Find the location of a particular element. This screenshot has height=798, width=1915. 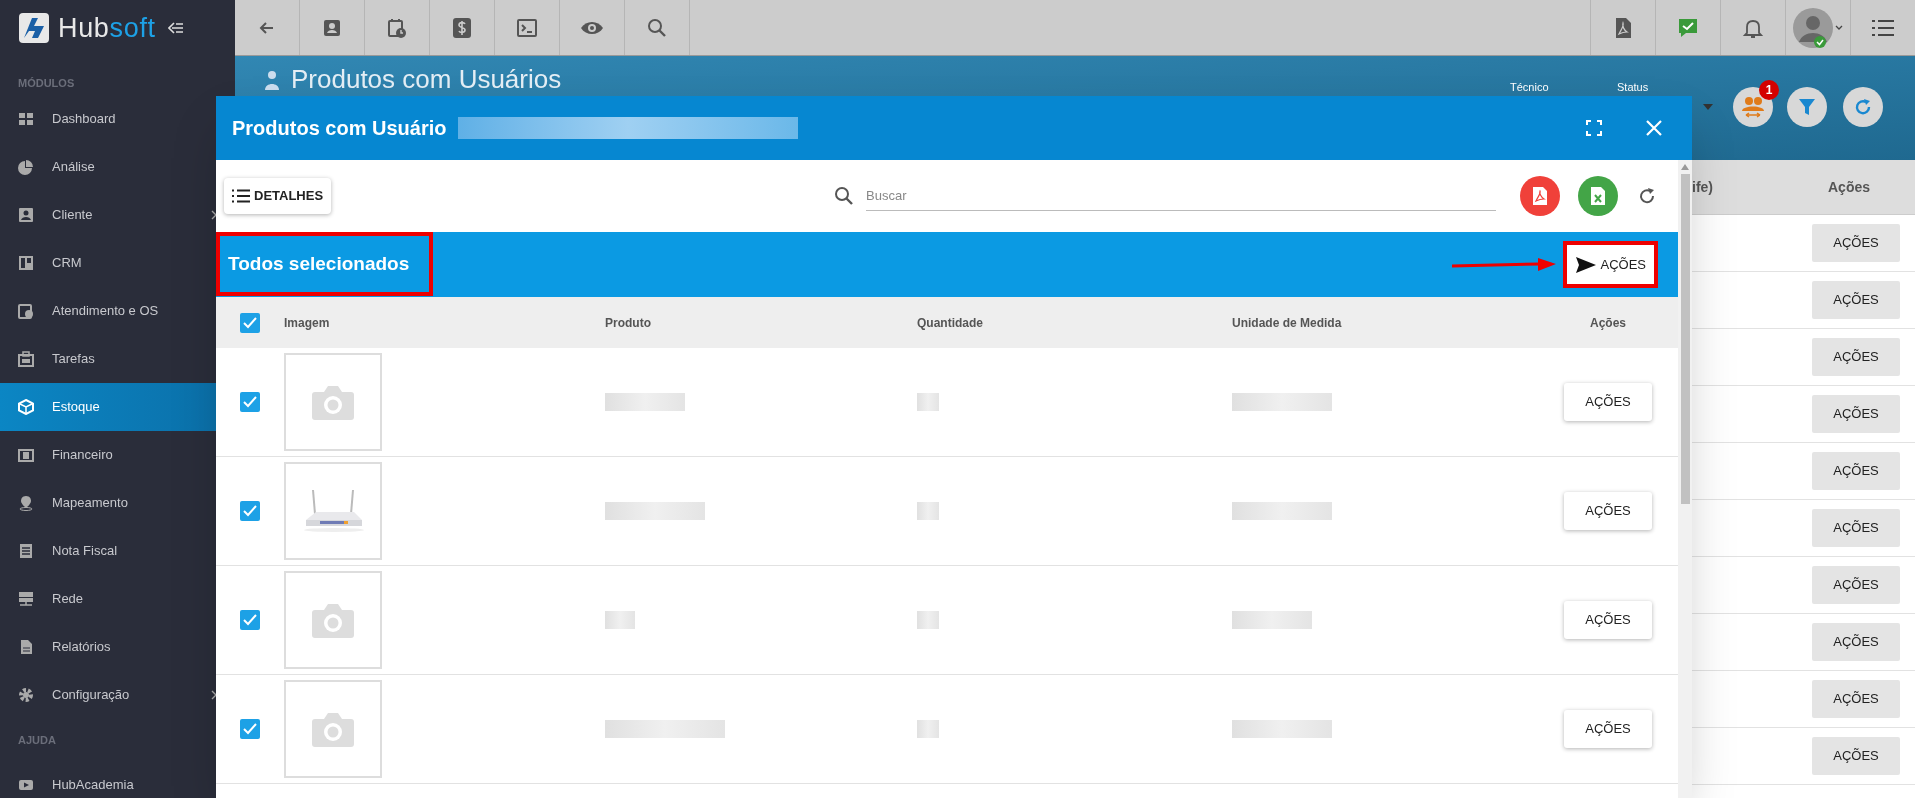

filter-label: Status is located at coordinates (1633, 87).